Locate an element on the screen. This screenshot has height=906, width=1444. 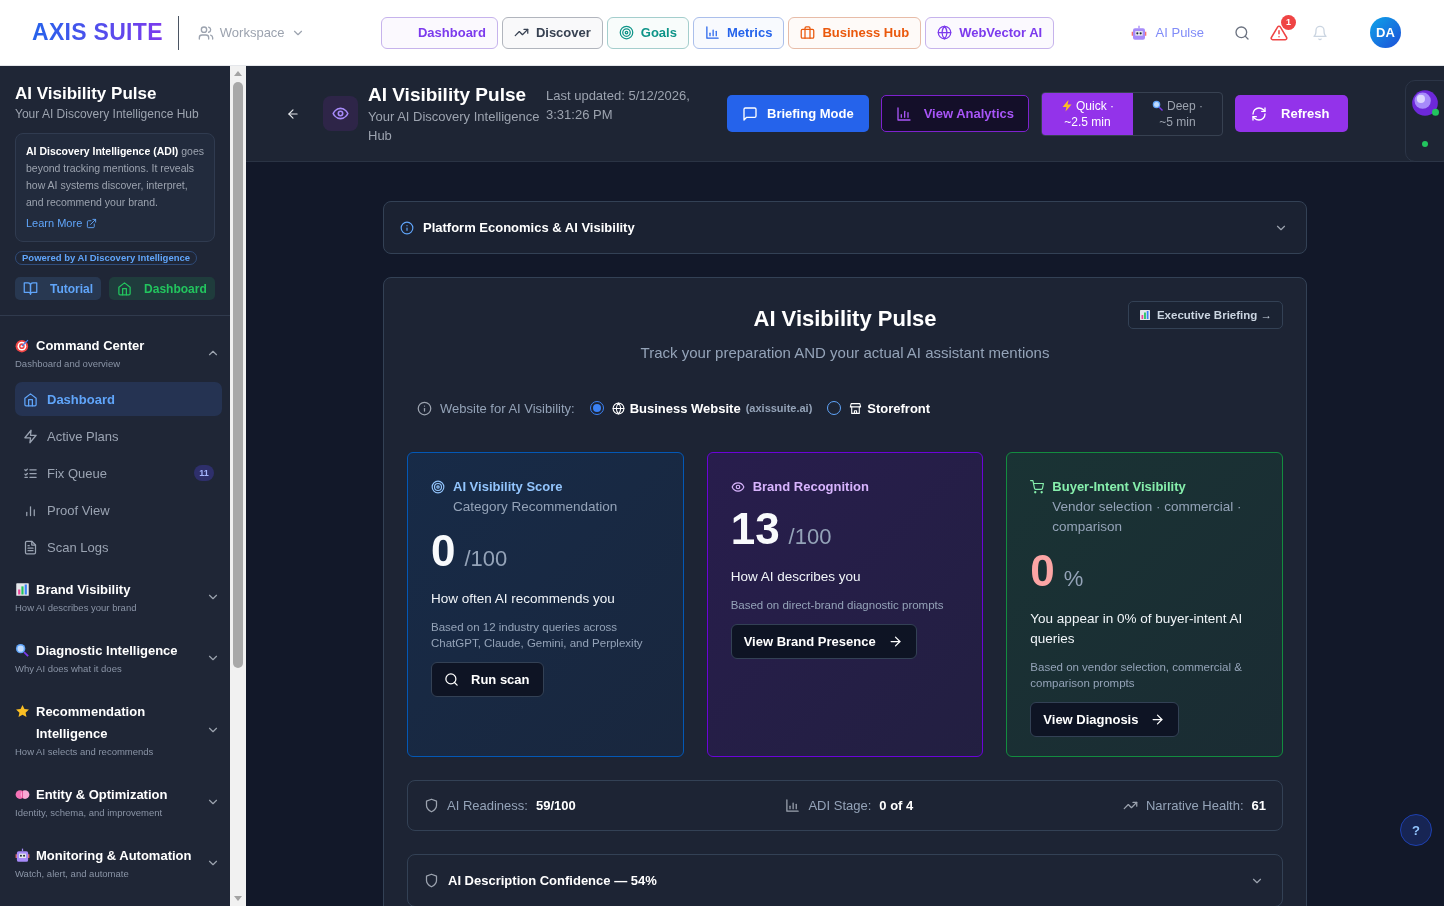
globe-icon is located at coordinates (618, 408).